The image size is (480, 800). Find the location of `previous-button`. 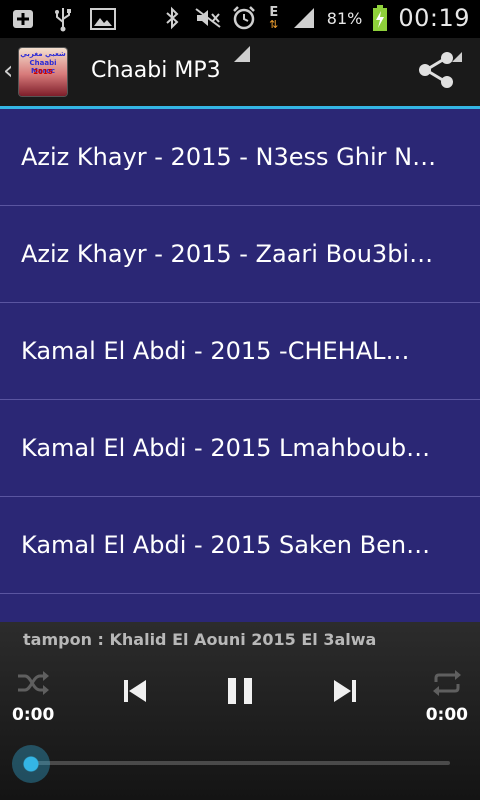

previous-button is located at coordinates (135, 693).